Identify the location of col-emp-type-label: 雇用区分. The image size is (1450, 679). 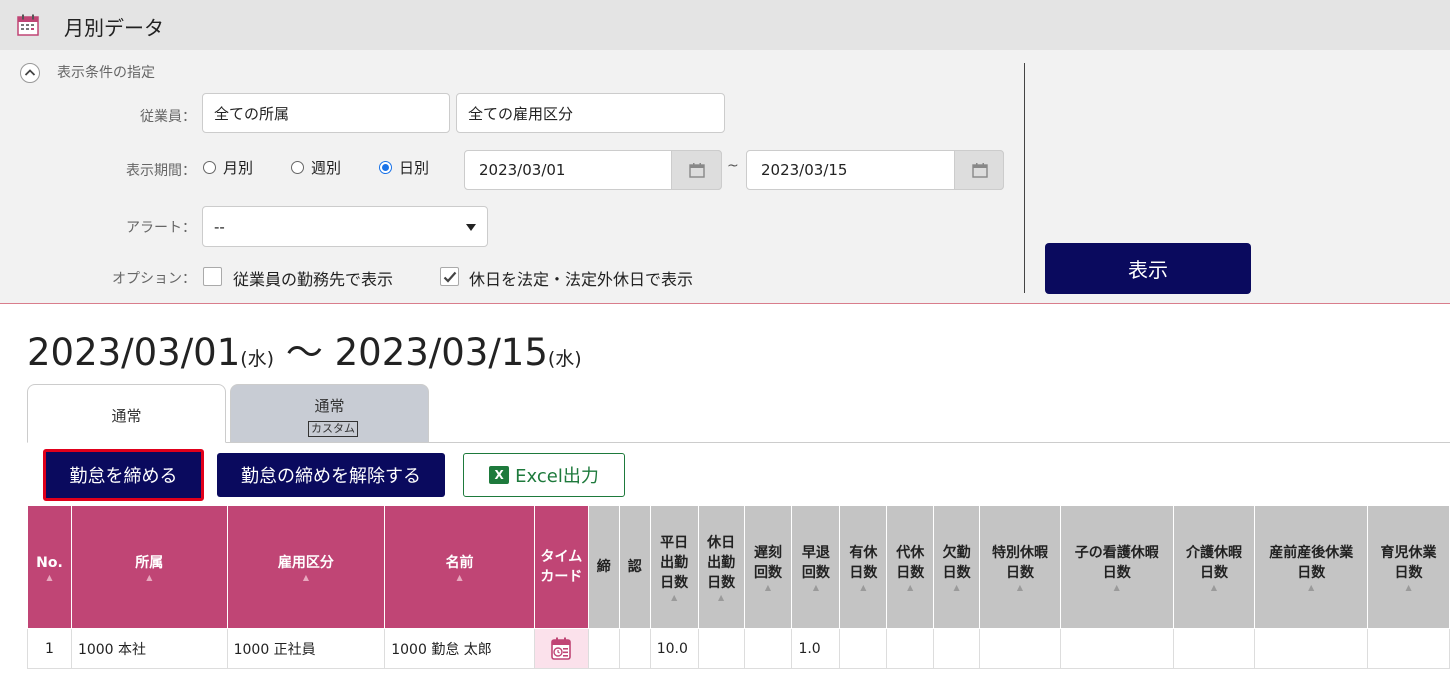
(305, 562).